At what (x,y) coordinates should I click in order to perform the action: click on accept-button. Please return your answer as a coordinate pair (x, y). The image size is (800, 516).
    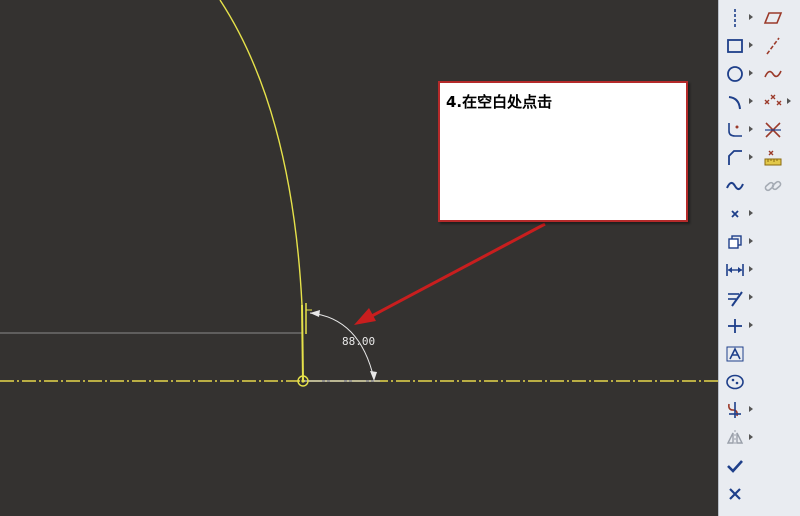
    Looking at the image, I should click on (739, 466).